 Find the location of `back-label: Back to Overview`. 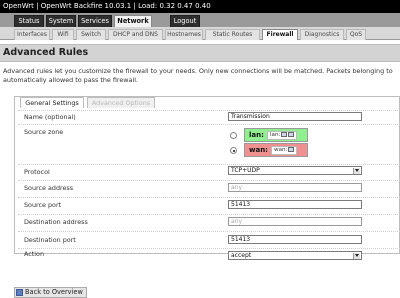

back-label: Back to Overview is located at coordinates (54, 292).